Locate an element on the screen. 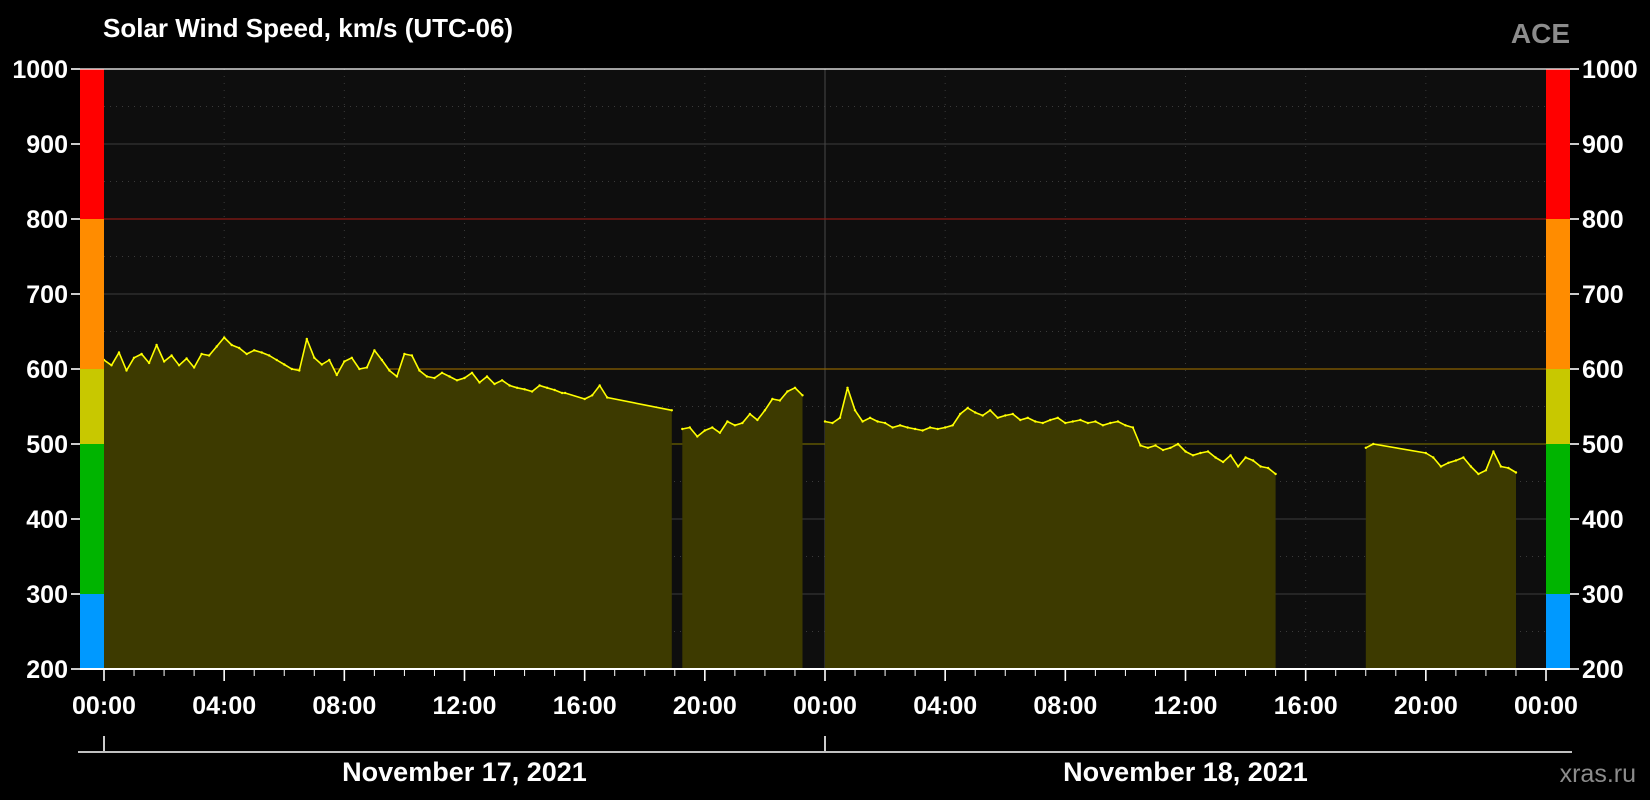 The height and width of the screenshot is (800, 1650). x-tick-label: 00:00 is located at coordinates (104, 706).